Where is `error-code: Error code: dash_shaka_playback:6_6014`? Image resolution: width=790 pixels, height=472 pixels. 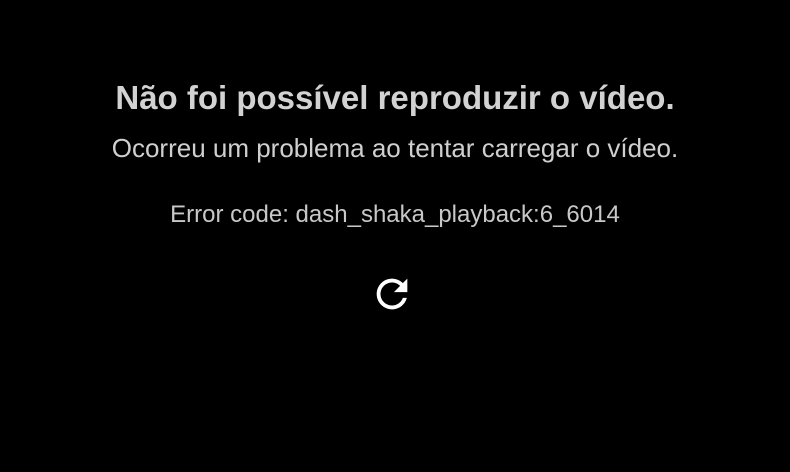
error-code: Error code: dash_shaka_playback:6_6014 is located at coordinates (395, 214).